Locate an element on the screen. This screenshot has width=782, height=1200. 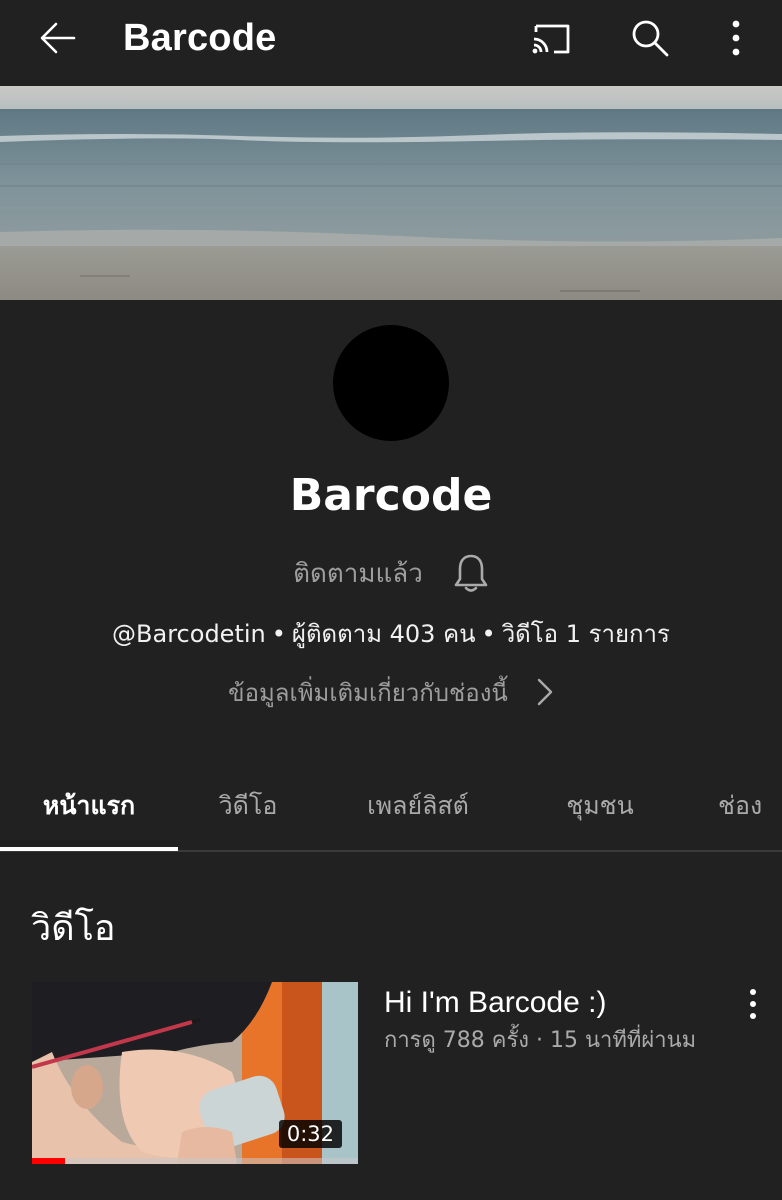
chevron-right-icon is located at coordinates (545, 692).